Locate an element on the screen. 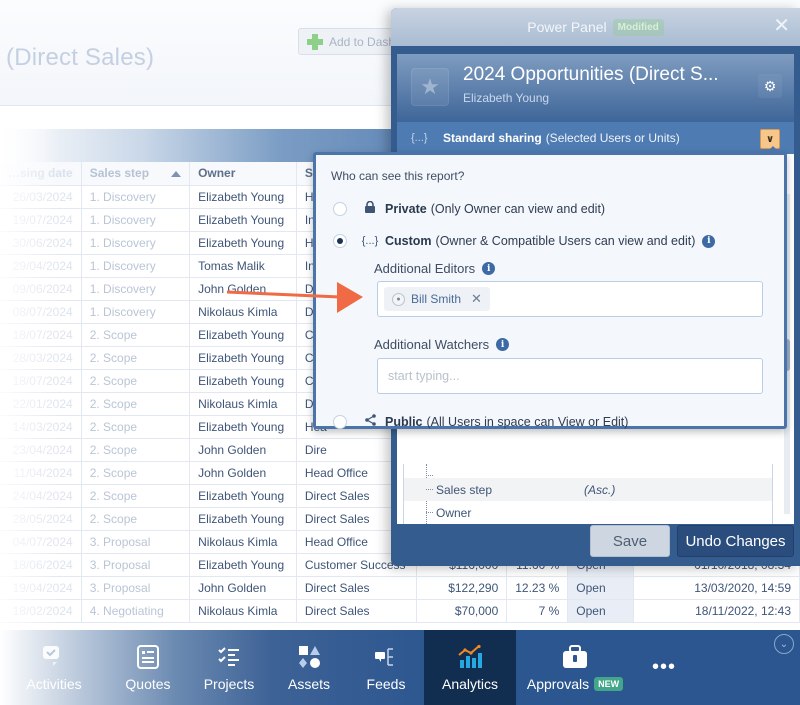 The image size is (800, 705). popover-question: Who can see this report? is located at coordinates (398, 176).